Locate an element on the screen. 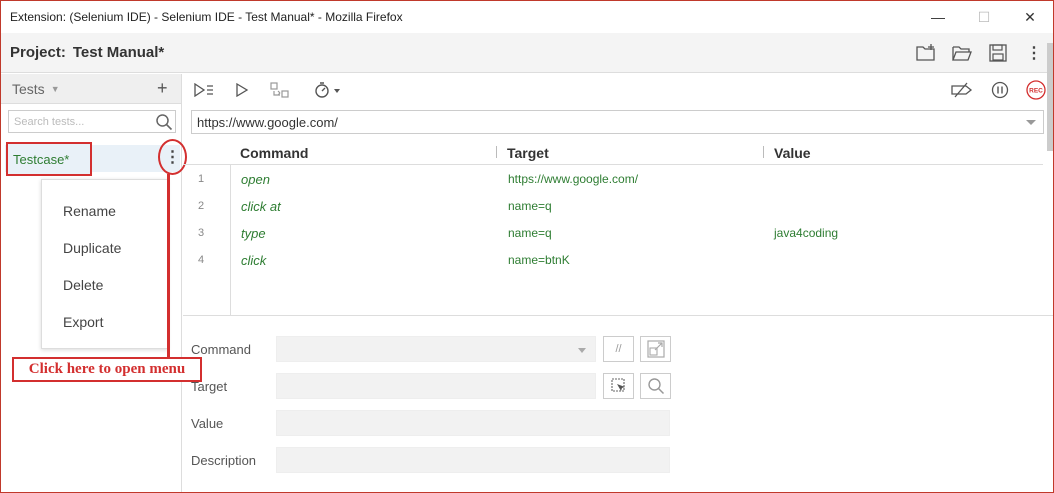 This screenshot has height=493, width=1054. caret-down-icon: ▼ is located at coordinates (55, 88).